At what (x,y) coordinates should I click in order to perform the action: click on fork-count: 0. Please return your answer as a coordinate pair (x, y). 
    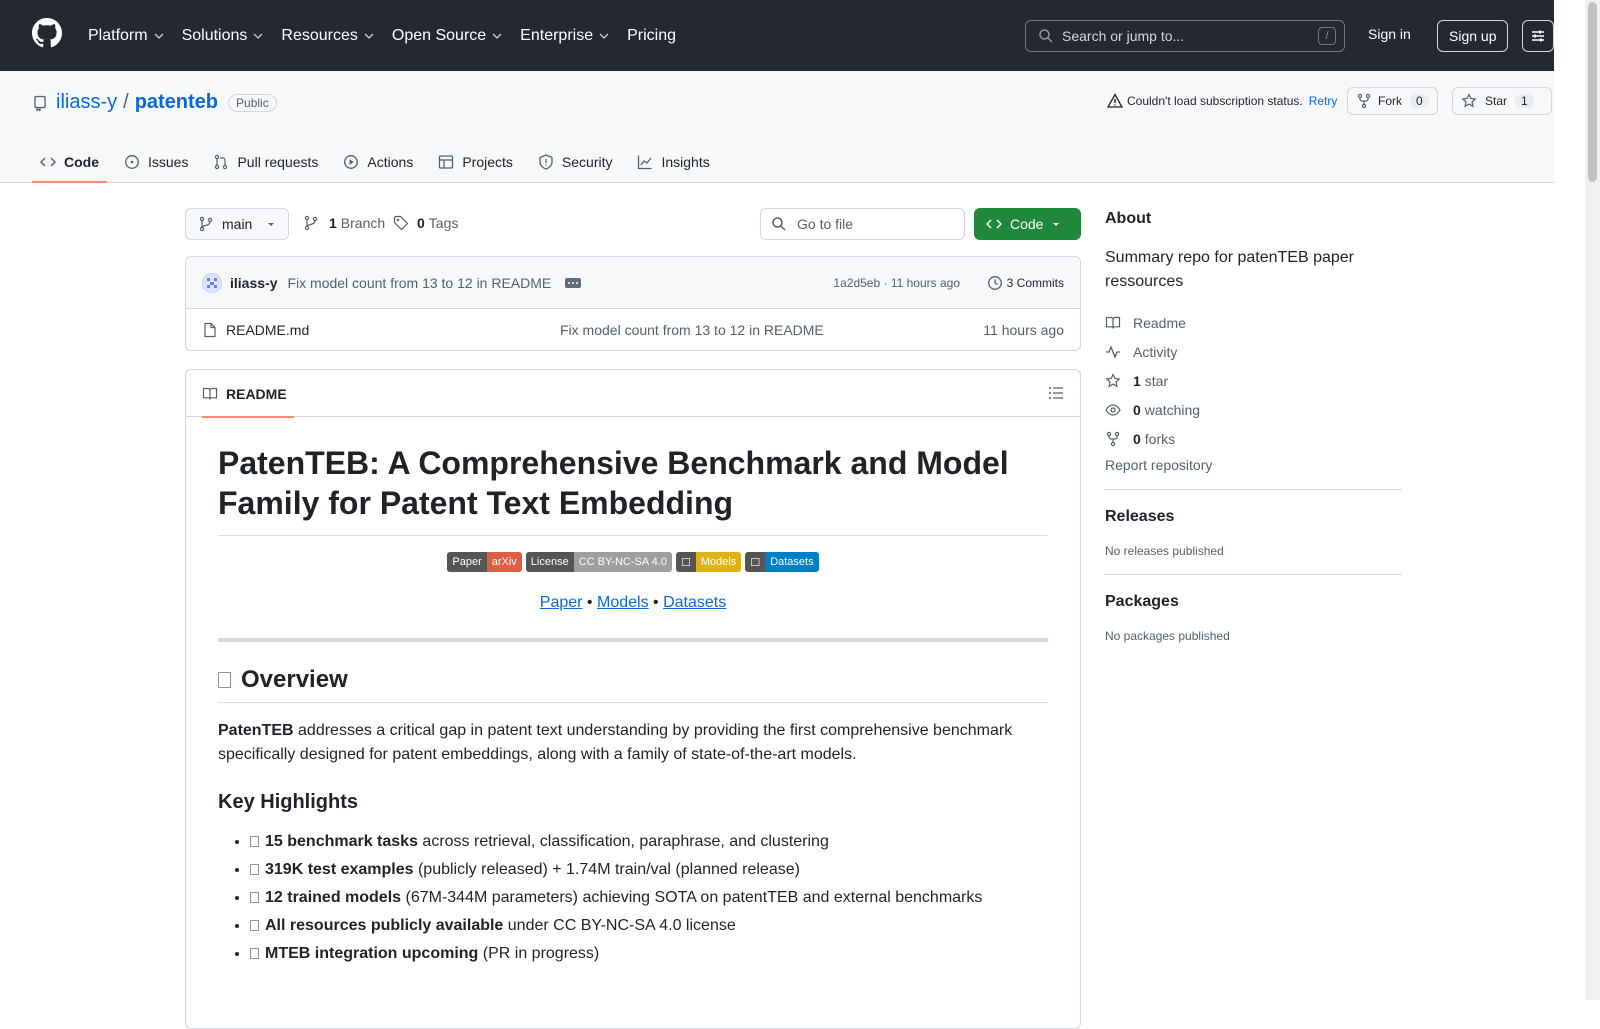
    Looking at the image, I should click on (1419, 101).